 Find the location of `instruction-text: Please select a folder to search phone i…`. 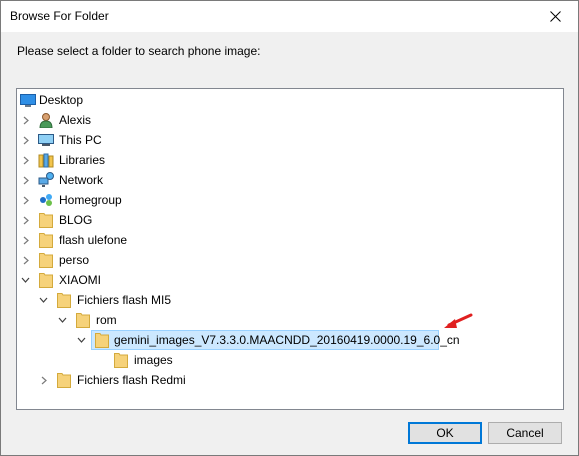

instruction-text: Please select a folder to search phone i… is located at coordinates (139, 51).